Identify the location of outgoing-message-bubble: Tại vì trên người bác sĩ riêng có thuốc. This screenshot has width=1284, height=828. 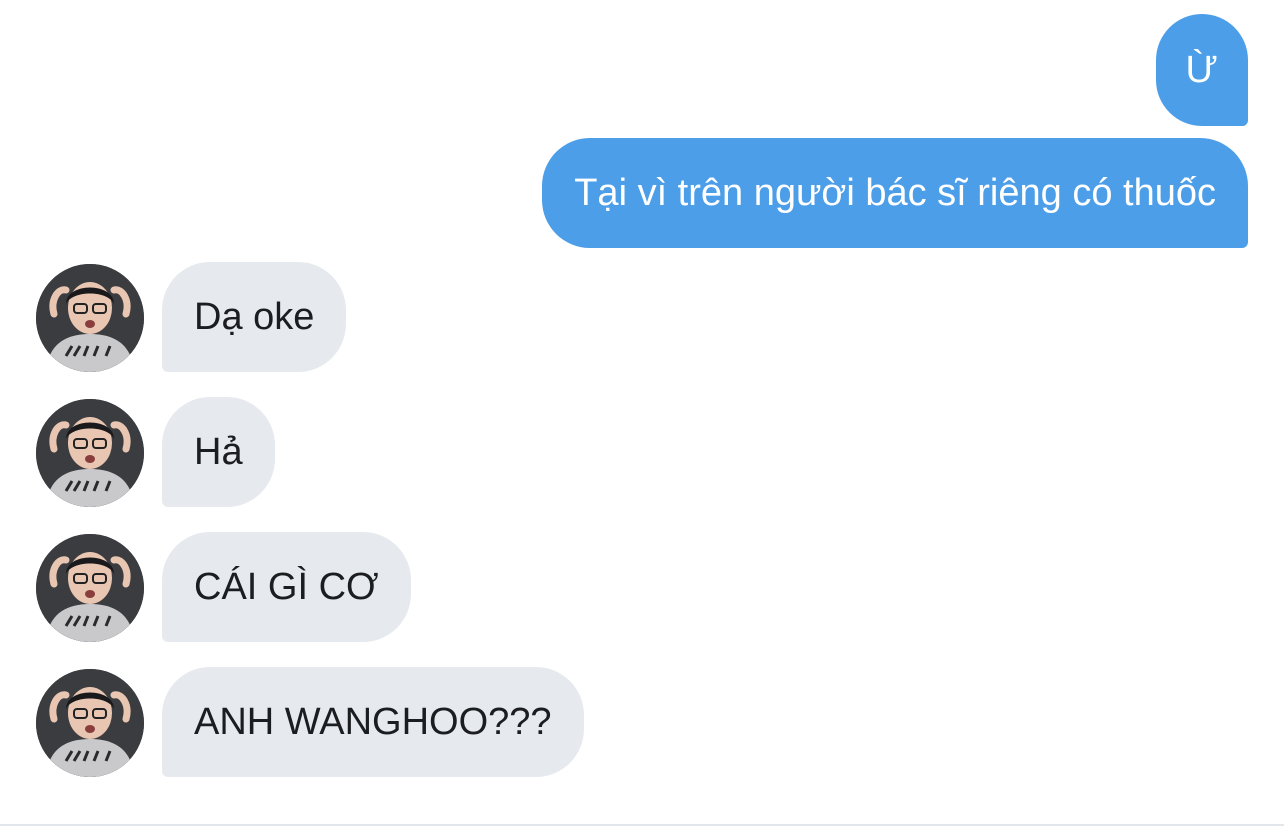
(895, 193).